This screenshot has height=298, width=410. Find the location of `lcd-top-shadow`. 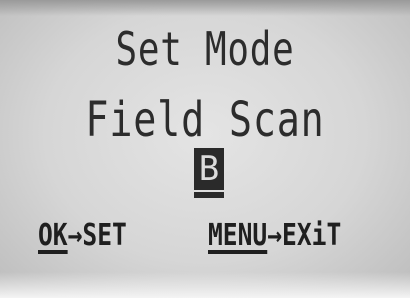

lcd-top-shadow is located at coordinates (205, 8).